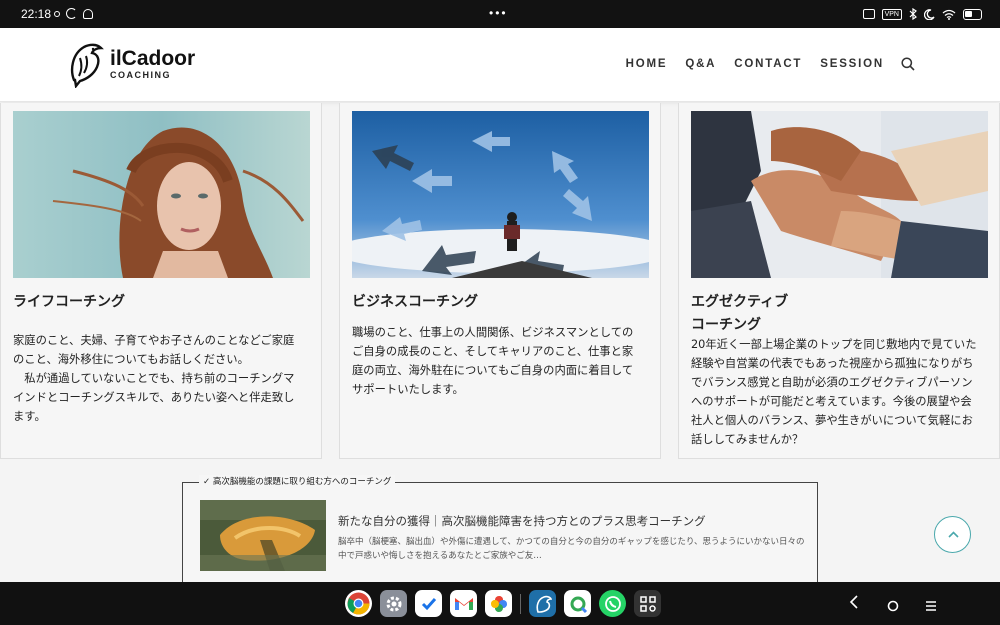 Image resolution: width=1000 pixels, height=625 pixels. Describe the element at coordinates (463, 603) in the screenshot. I see `gmail-icon` at that location.